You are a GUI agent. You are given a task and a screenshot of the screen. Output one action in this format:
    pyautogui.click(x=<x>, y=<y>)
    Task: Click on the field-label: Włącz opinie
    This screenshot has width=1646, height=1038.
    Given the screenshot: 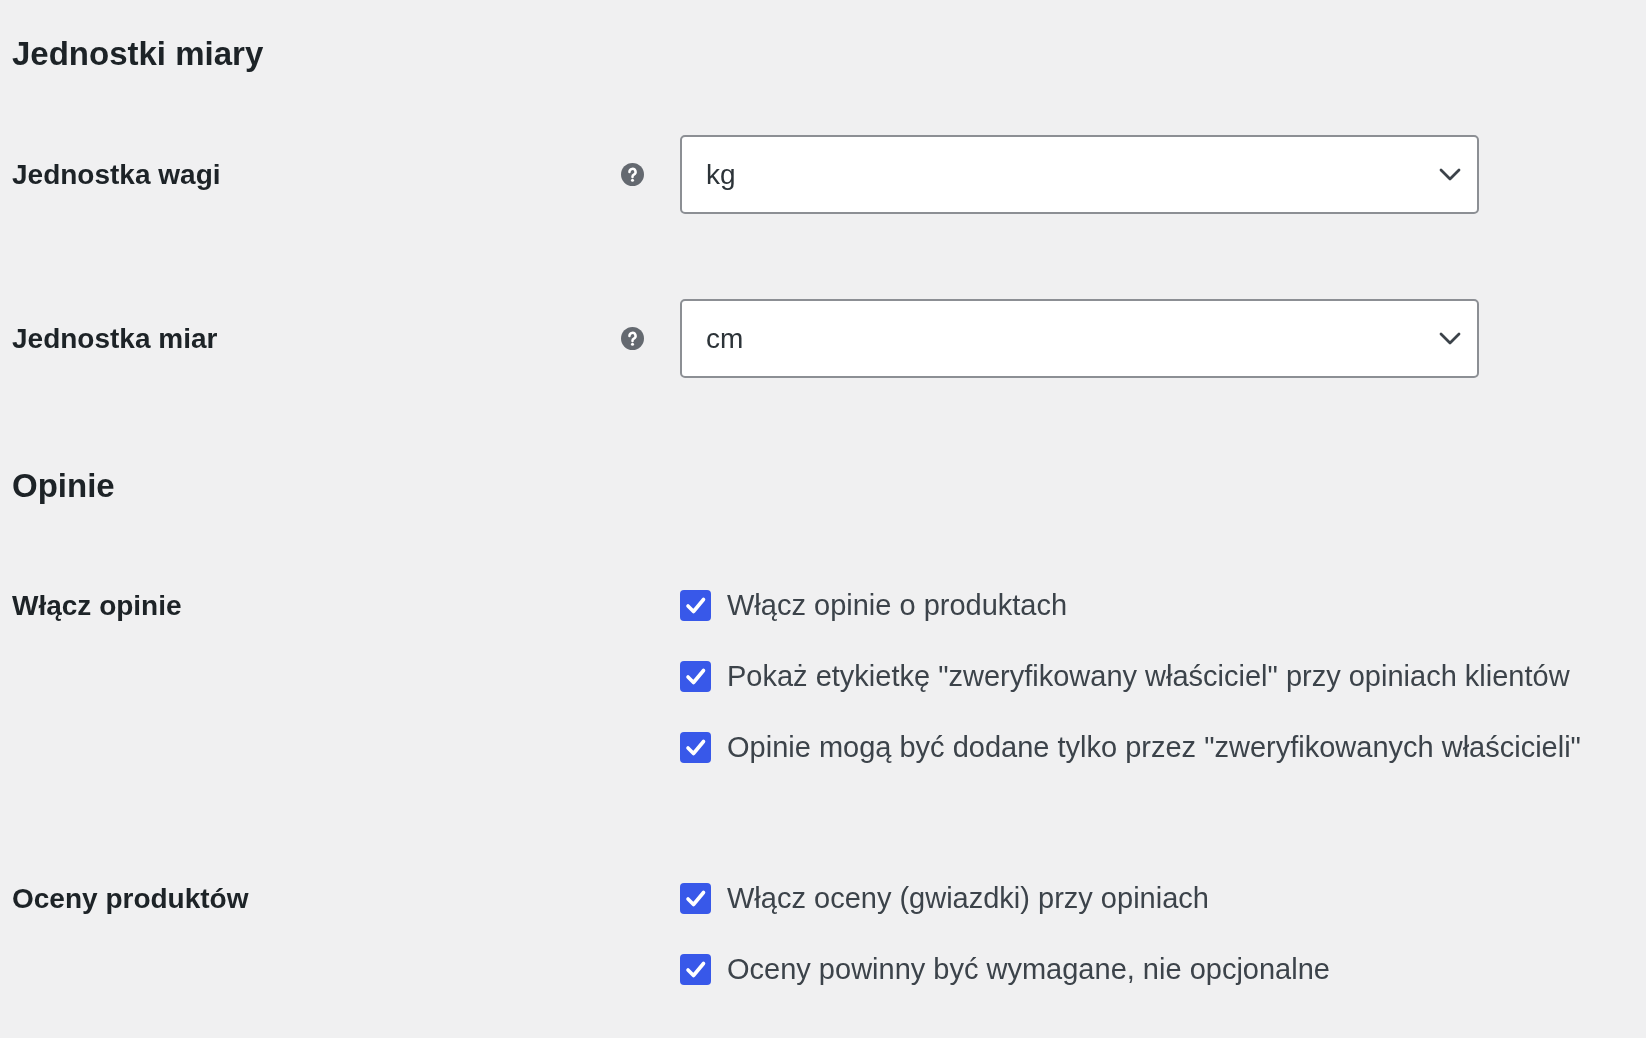 What is the action you would take?
    pyautogui.click(x=97, y=605)
    